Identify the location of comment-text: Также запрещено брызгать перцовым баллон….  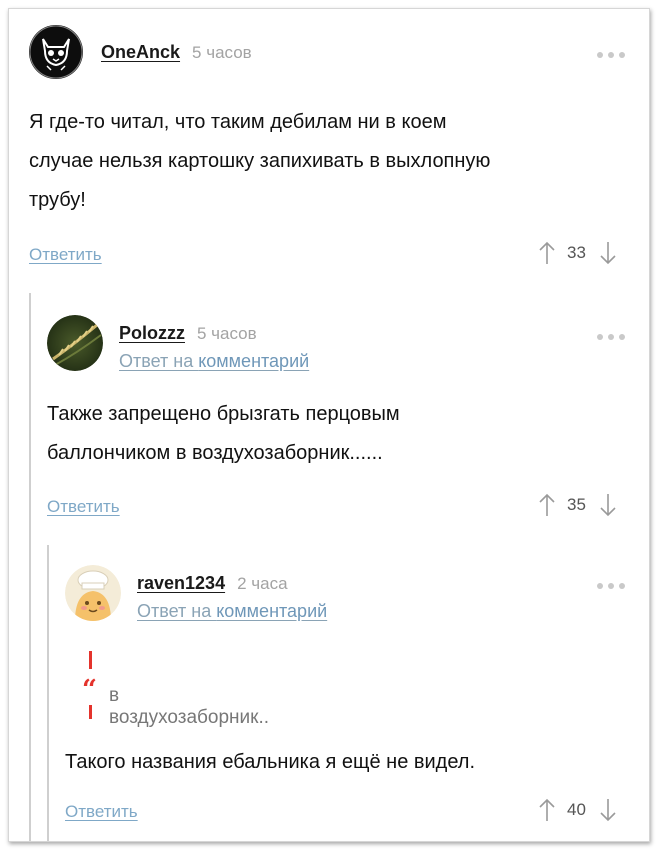
(223, 434).